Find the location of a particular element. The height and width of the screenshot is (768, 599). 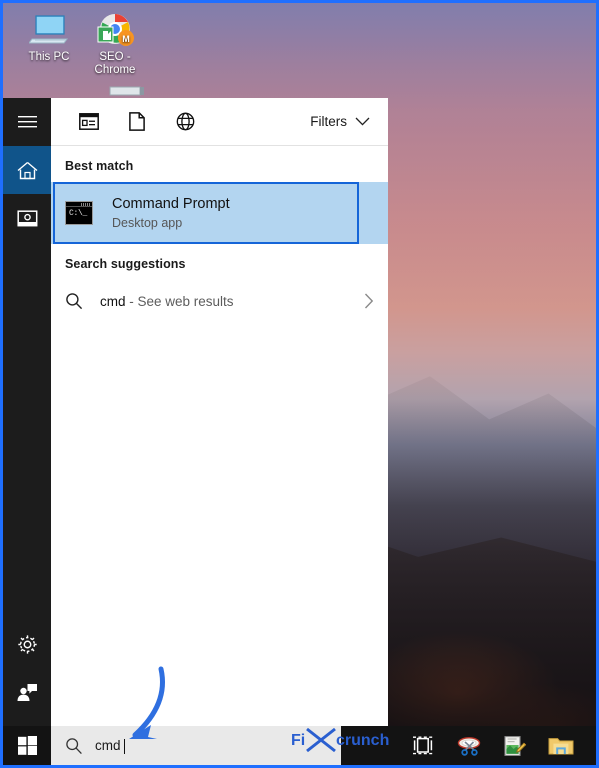

home-icon is located at coordinates (27, 170).